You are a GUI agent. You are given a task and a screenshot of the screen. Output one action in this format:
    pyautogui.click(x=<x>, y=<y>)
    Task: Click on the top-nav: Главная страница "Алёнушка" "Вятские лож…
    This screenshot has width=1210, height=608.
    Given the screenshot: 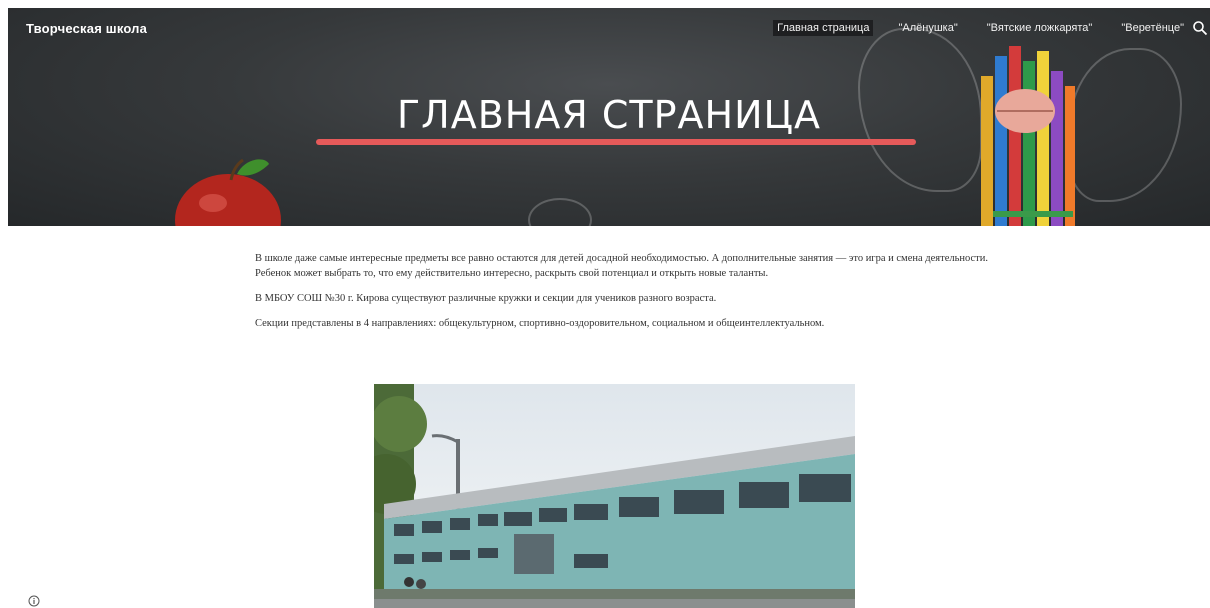 What is the action you would take?
    pyautogui.click(x=980, y=28)
    